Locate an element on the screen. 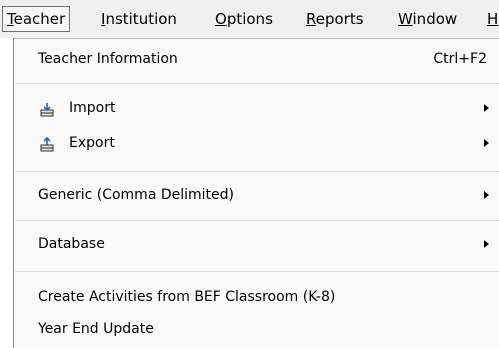  menubar-institution: Institution is located at coordinates (139, 19).